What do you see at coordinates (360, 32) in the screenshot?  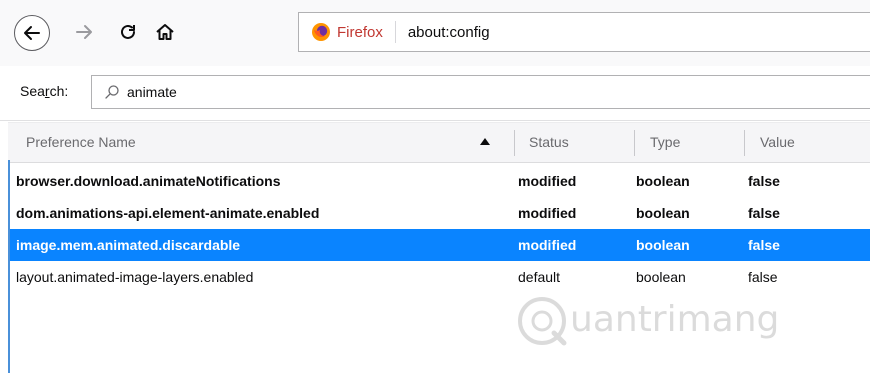 I see `identity-label: Firefox` at bounding box center [360, 32].